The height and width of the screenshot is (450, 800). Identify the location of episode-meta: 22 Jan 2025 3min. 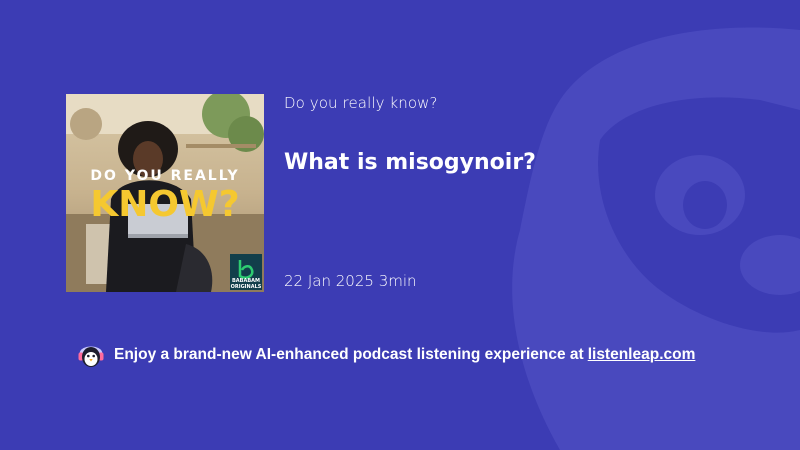
(350, 281).